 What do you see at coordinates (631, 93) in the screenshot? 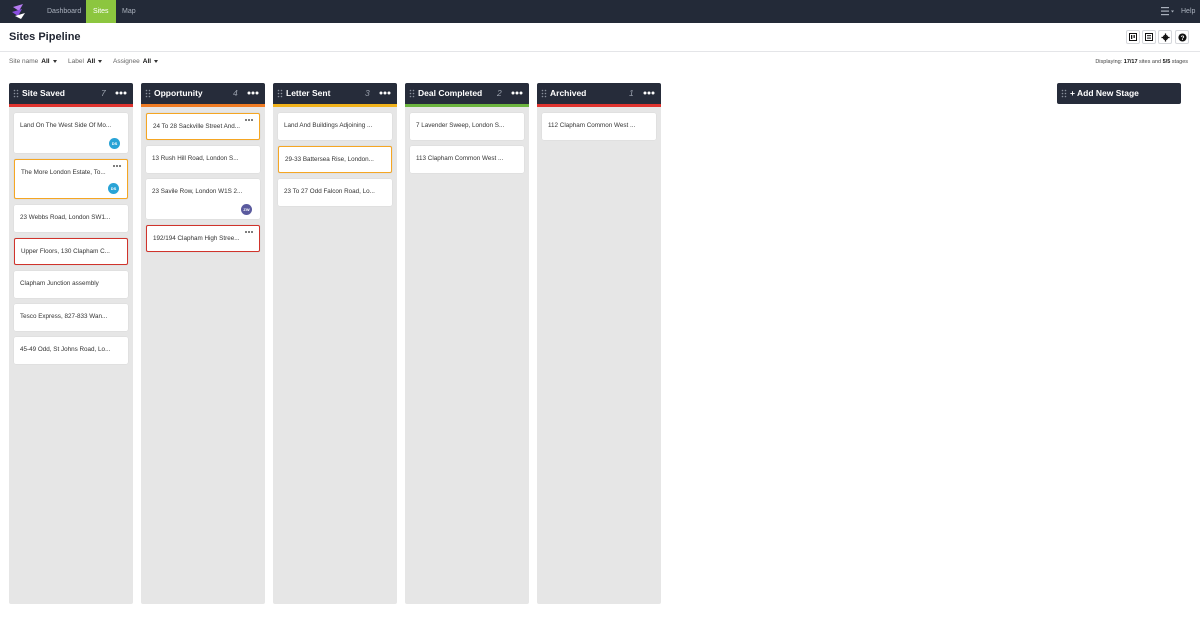
I see `column-count: 1` at bounding box center [631, 93].